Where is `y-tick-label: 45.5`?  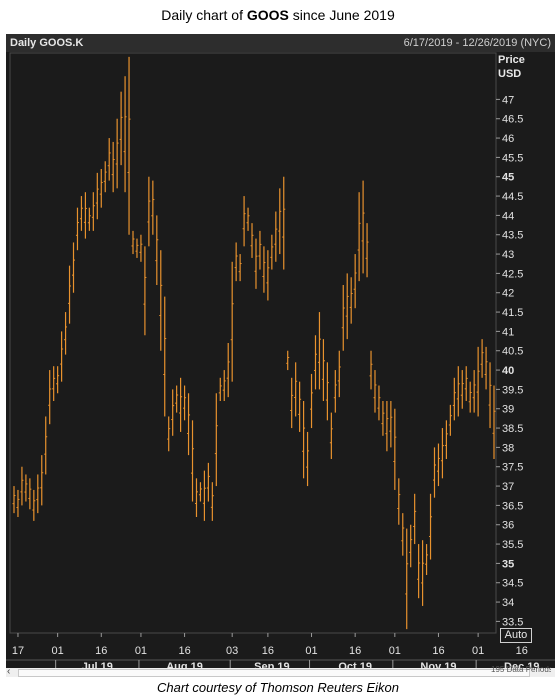
y-tick-label: 45.5 is located at coordinates (512, 158).